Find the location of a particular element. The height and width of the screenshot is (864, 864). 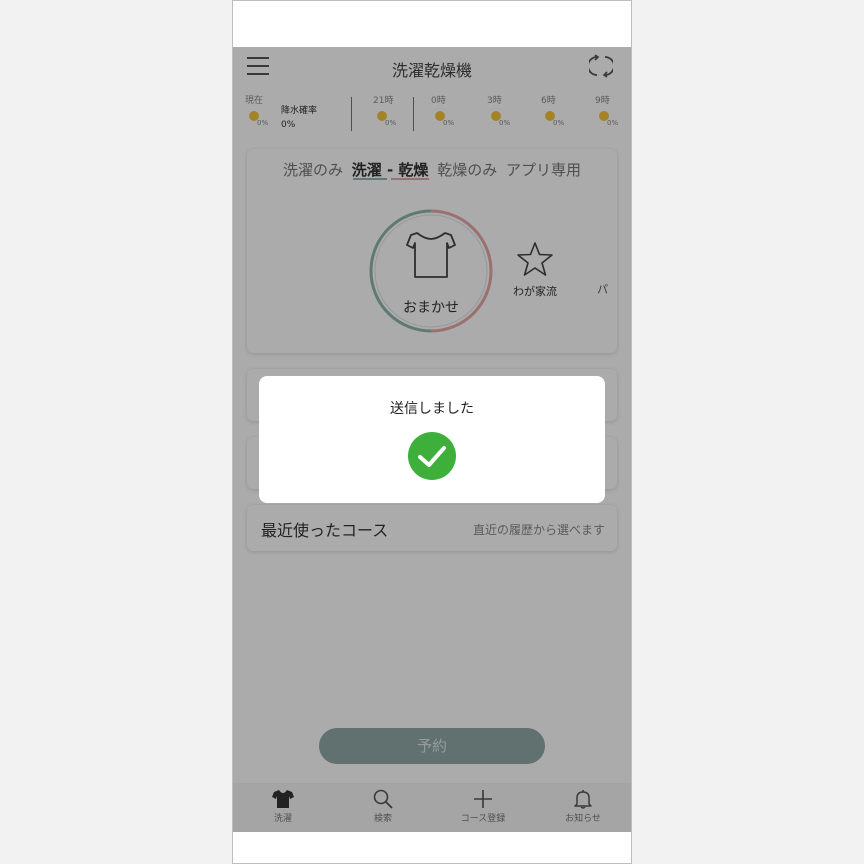

check-icon is located at coordinates (432, 456).